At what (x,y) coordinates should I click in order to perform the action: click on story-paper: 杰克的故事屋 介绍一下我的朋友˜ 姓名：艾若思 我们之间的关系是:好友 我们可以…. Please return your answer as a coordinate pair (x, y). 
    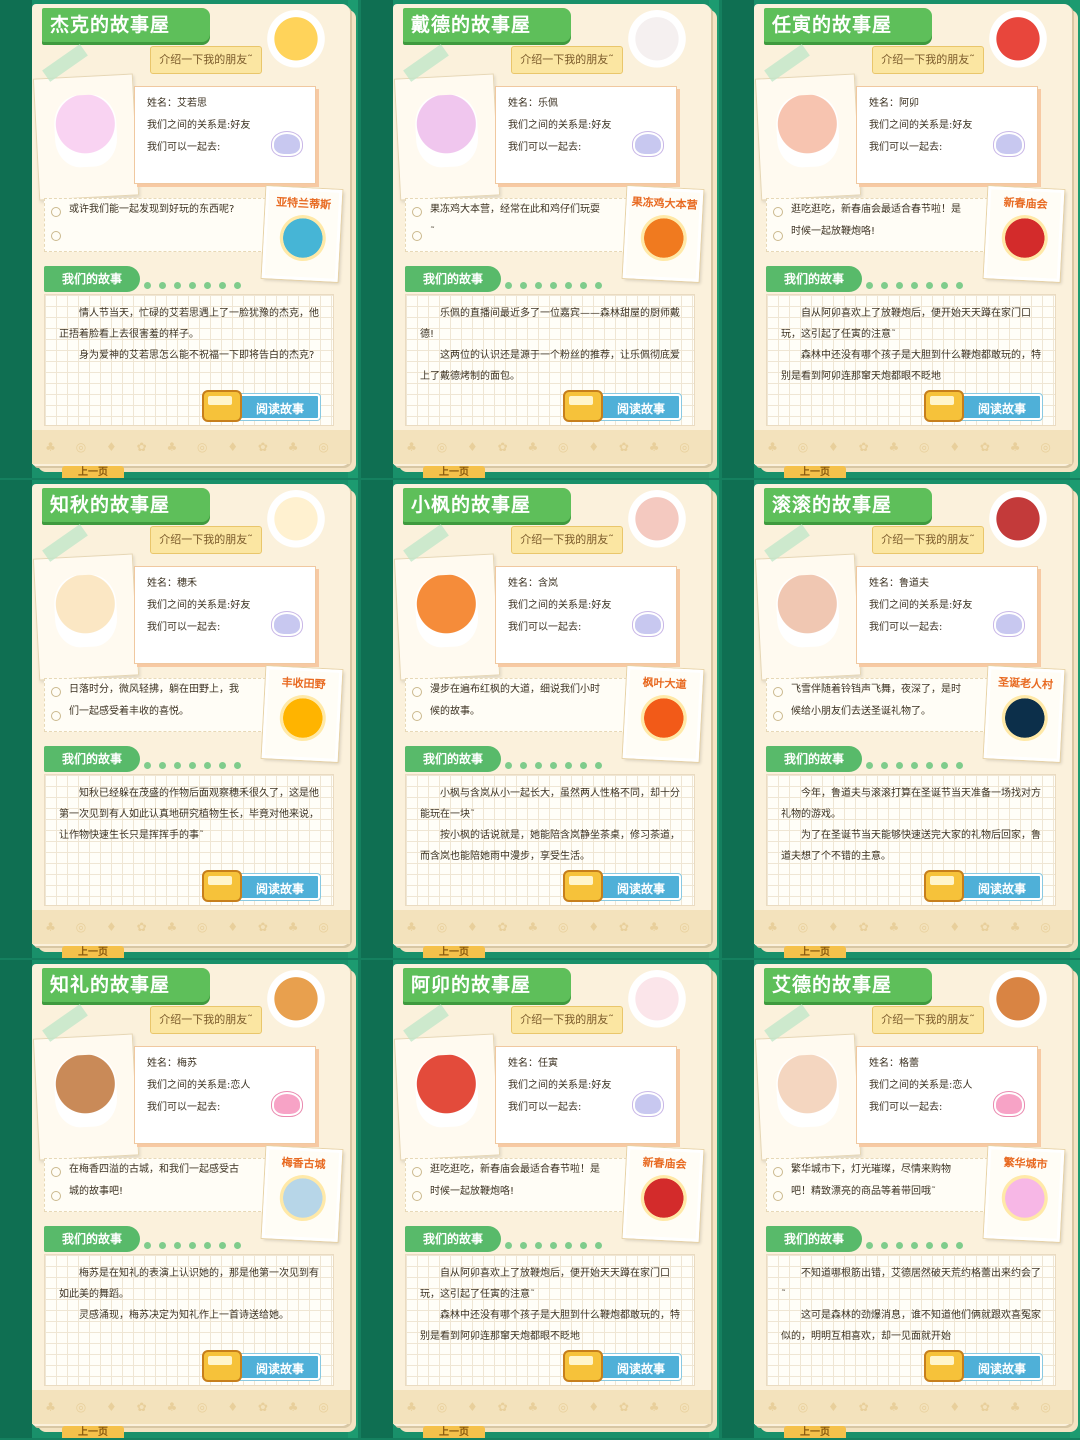
    Looking at the image, I should click on (191, 235).